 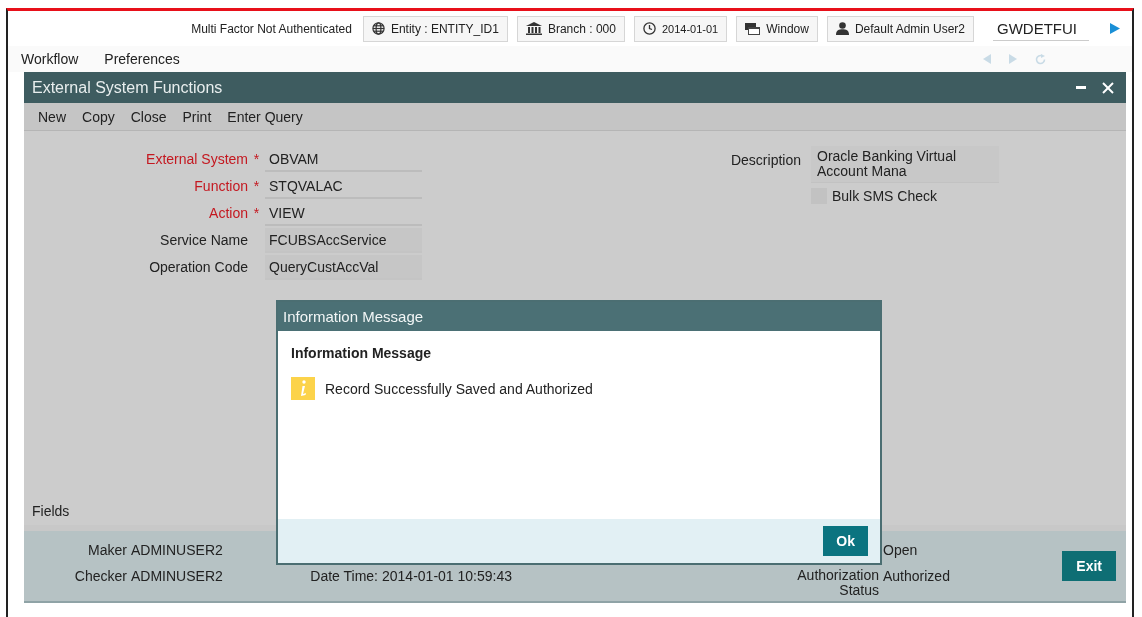 I want to click on authentication-status: Multi Factor Not Authenticated, so click(x=271, y=28).